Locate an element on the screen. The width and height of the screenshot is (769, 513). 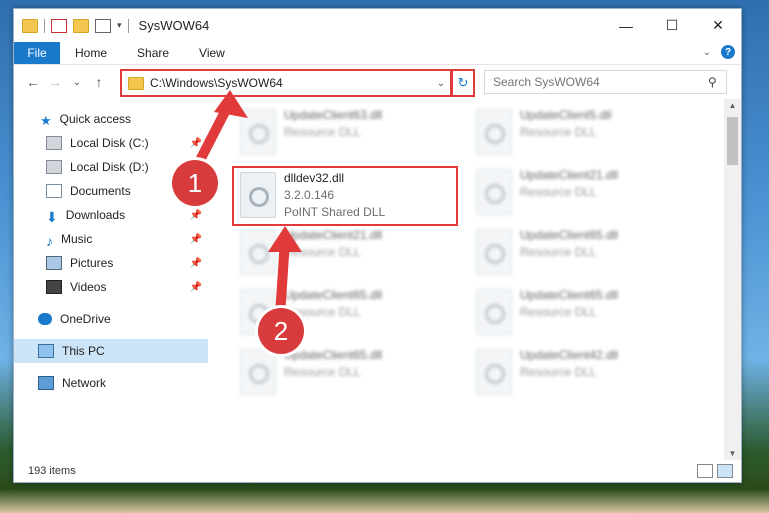
step-badge-1: 1 is located at coordinates (195, 183).